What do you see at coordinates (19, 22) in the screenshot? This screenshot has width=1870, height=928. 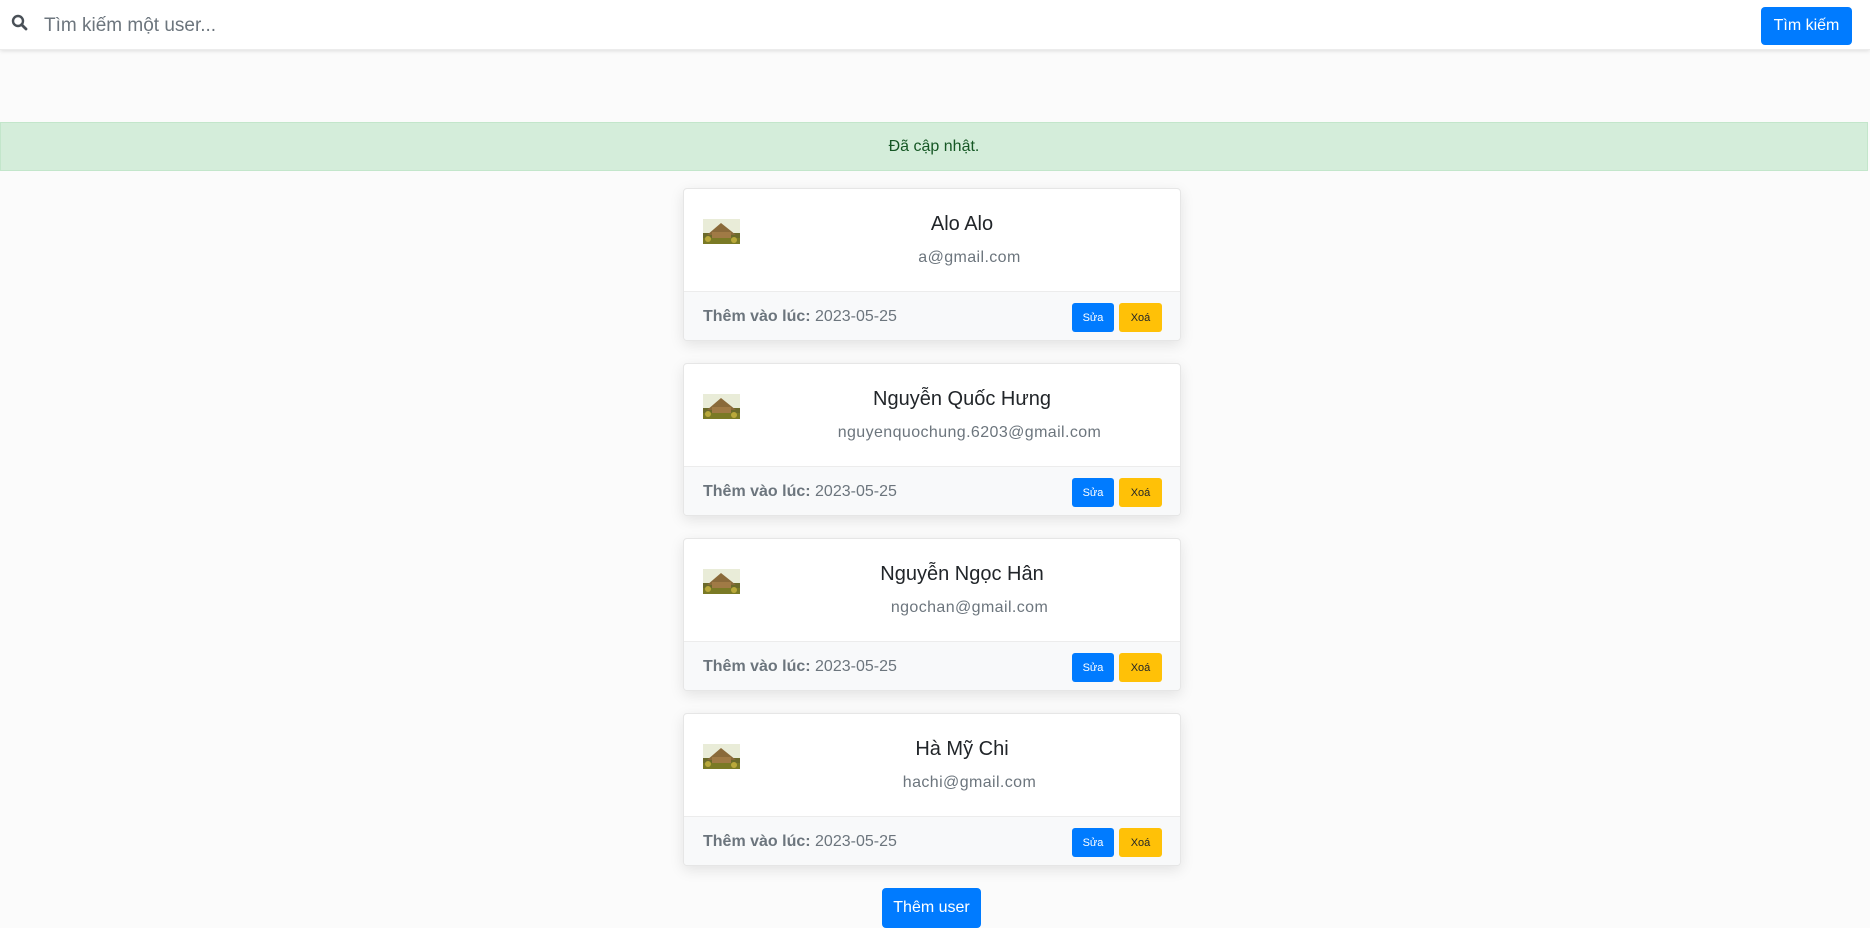 I see `search-icon` at bounding box center [19, 22].